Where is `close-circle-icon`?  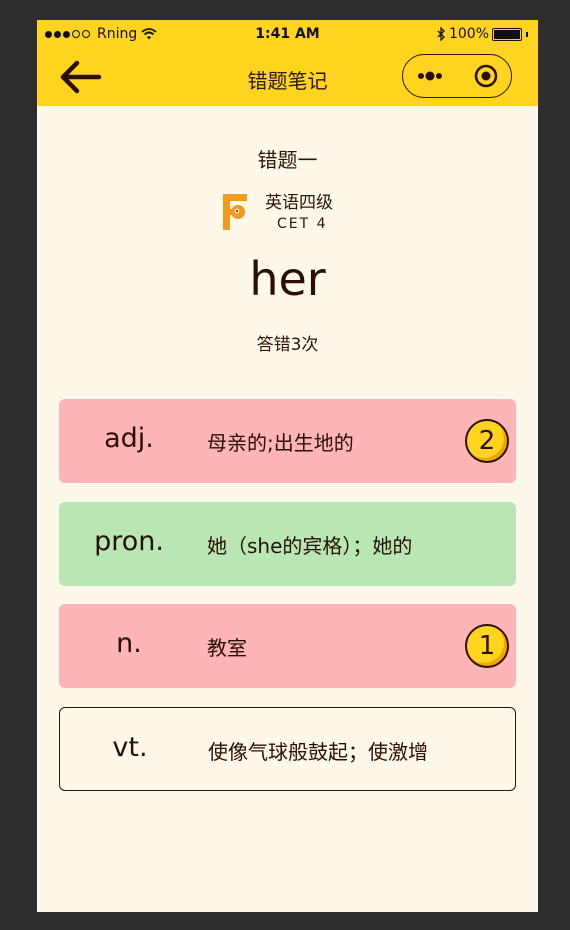
close-circle-icon is located at coordinates (486, 76).